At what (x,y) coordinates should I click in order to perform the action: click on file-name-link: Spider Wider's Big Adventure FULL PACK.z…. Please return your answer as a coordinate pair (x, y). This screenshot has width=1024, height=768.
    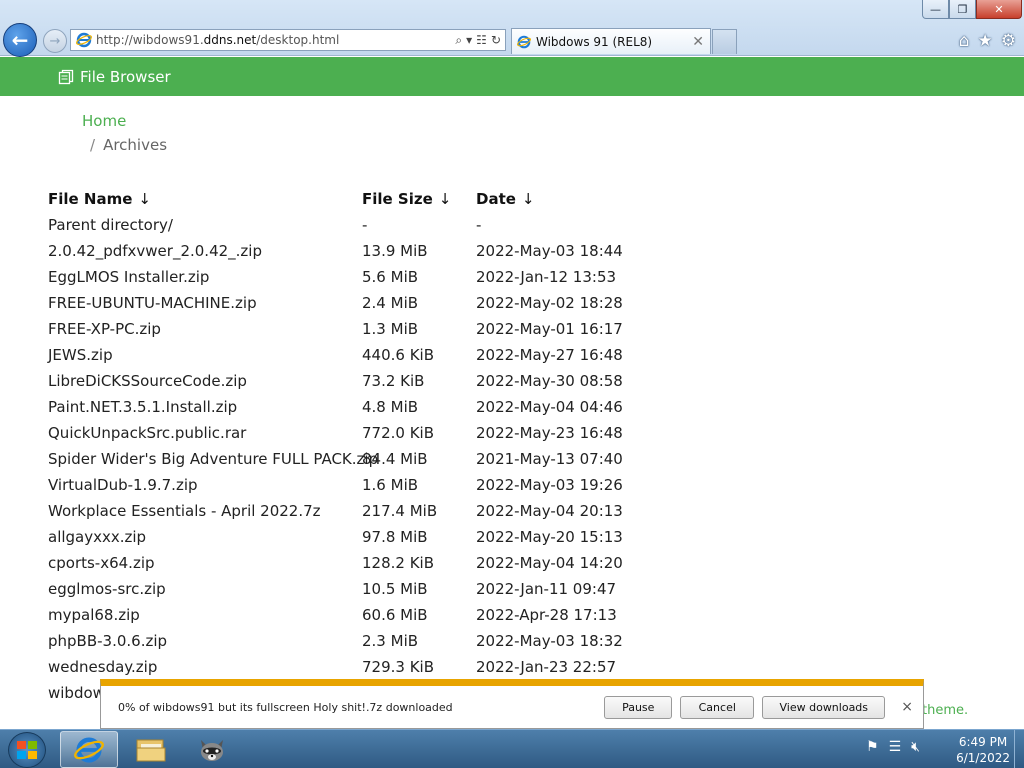
    Looking at the image, I should click on (213, 459).